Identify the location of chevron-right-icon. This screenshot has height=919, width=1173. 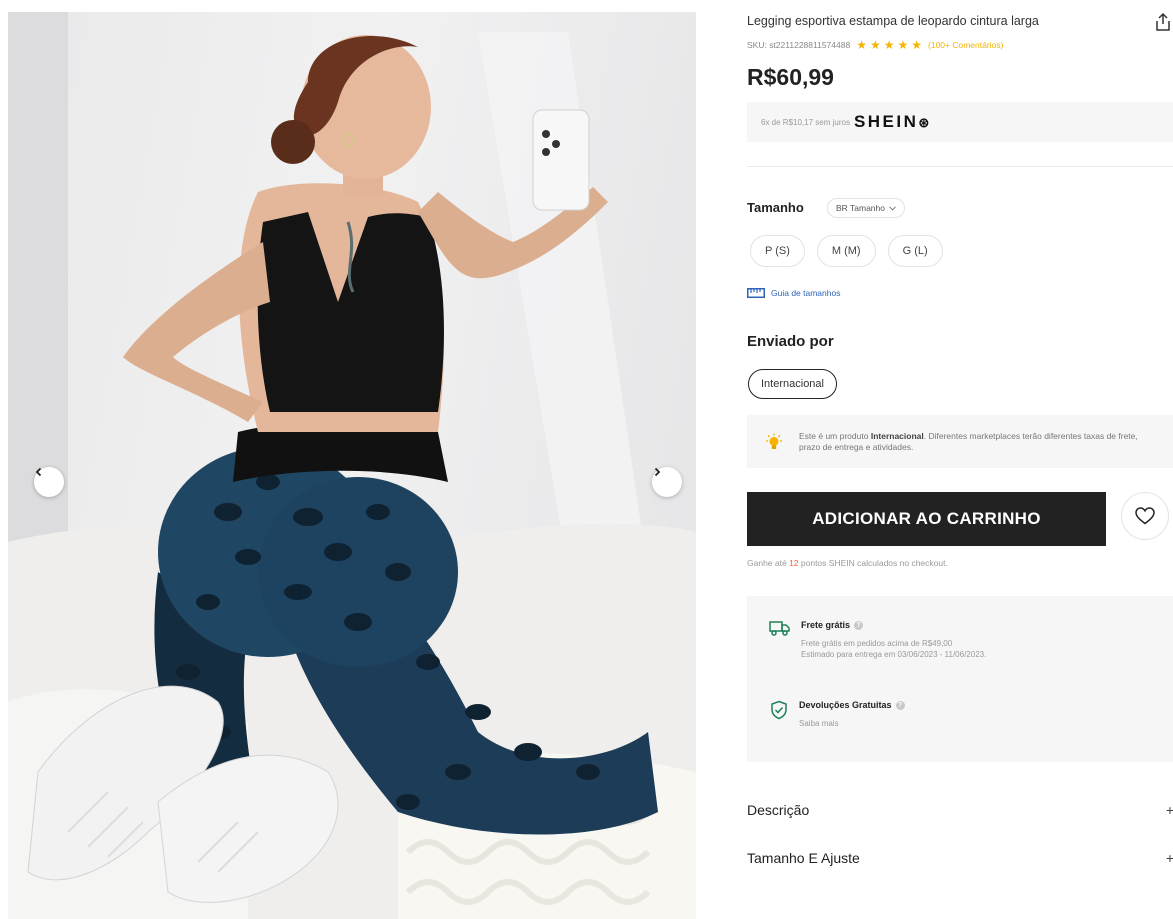
(657, 472).